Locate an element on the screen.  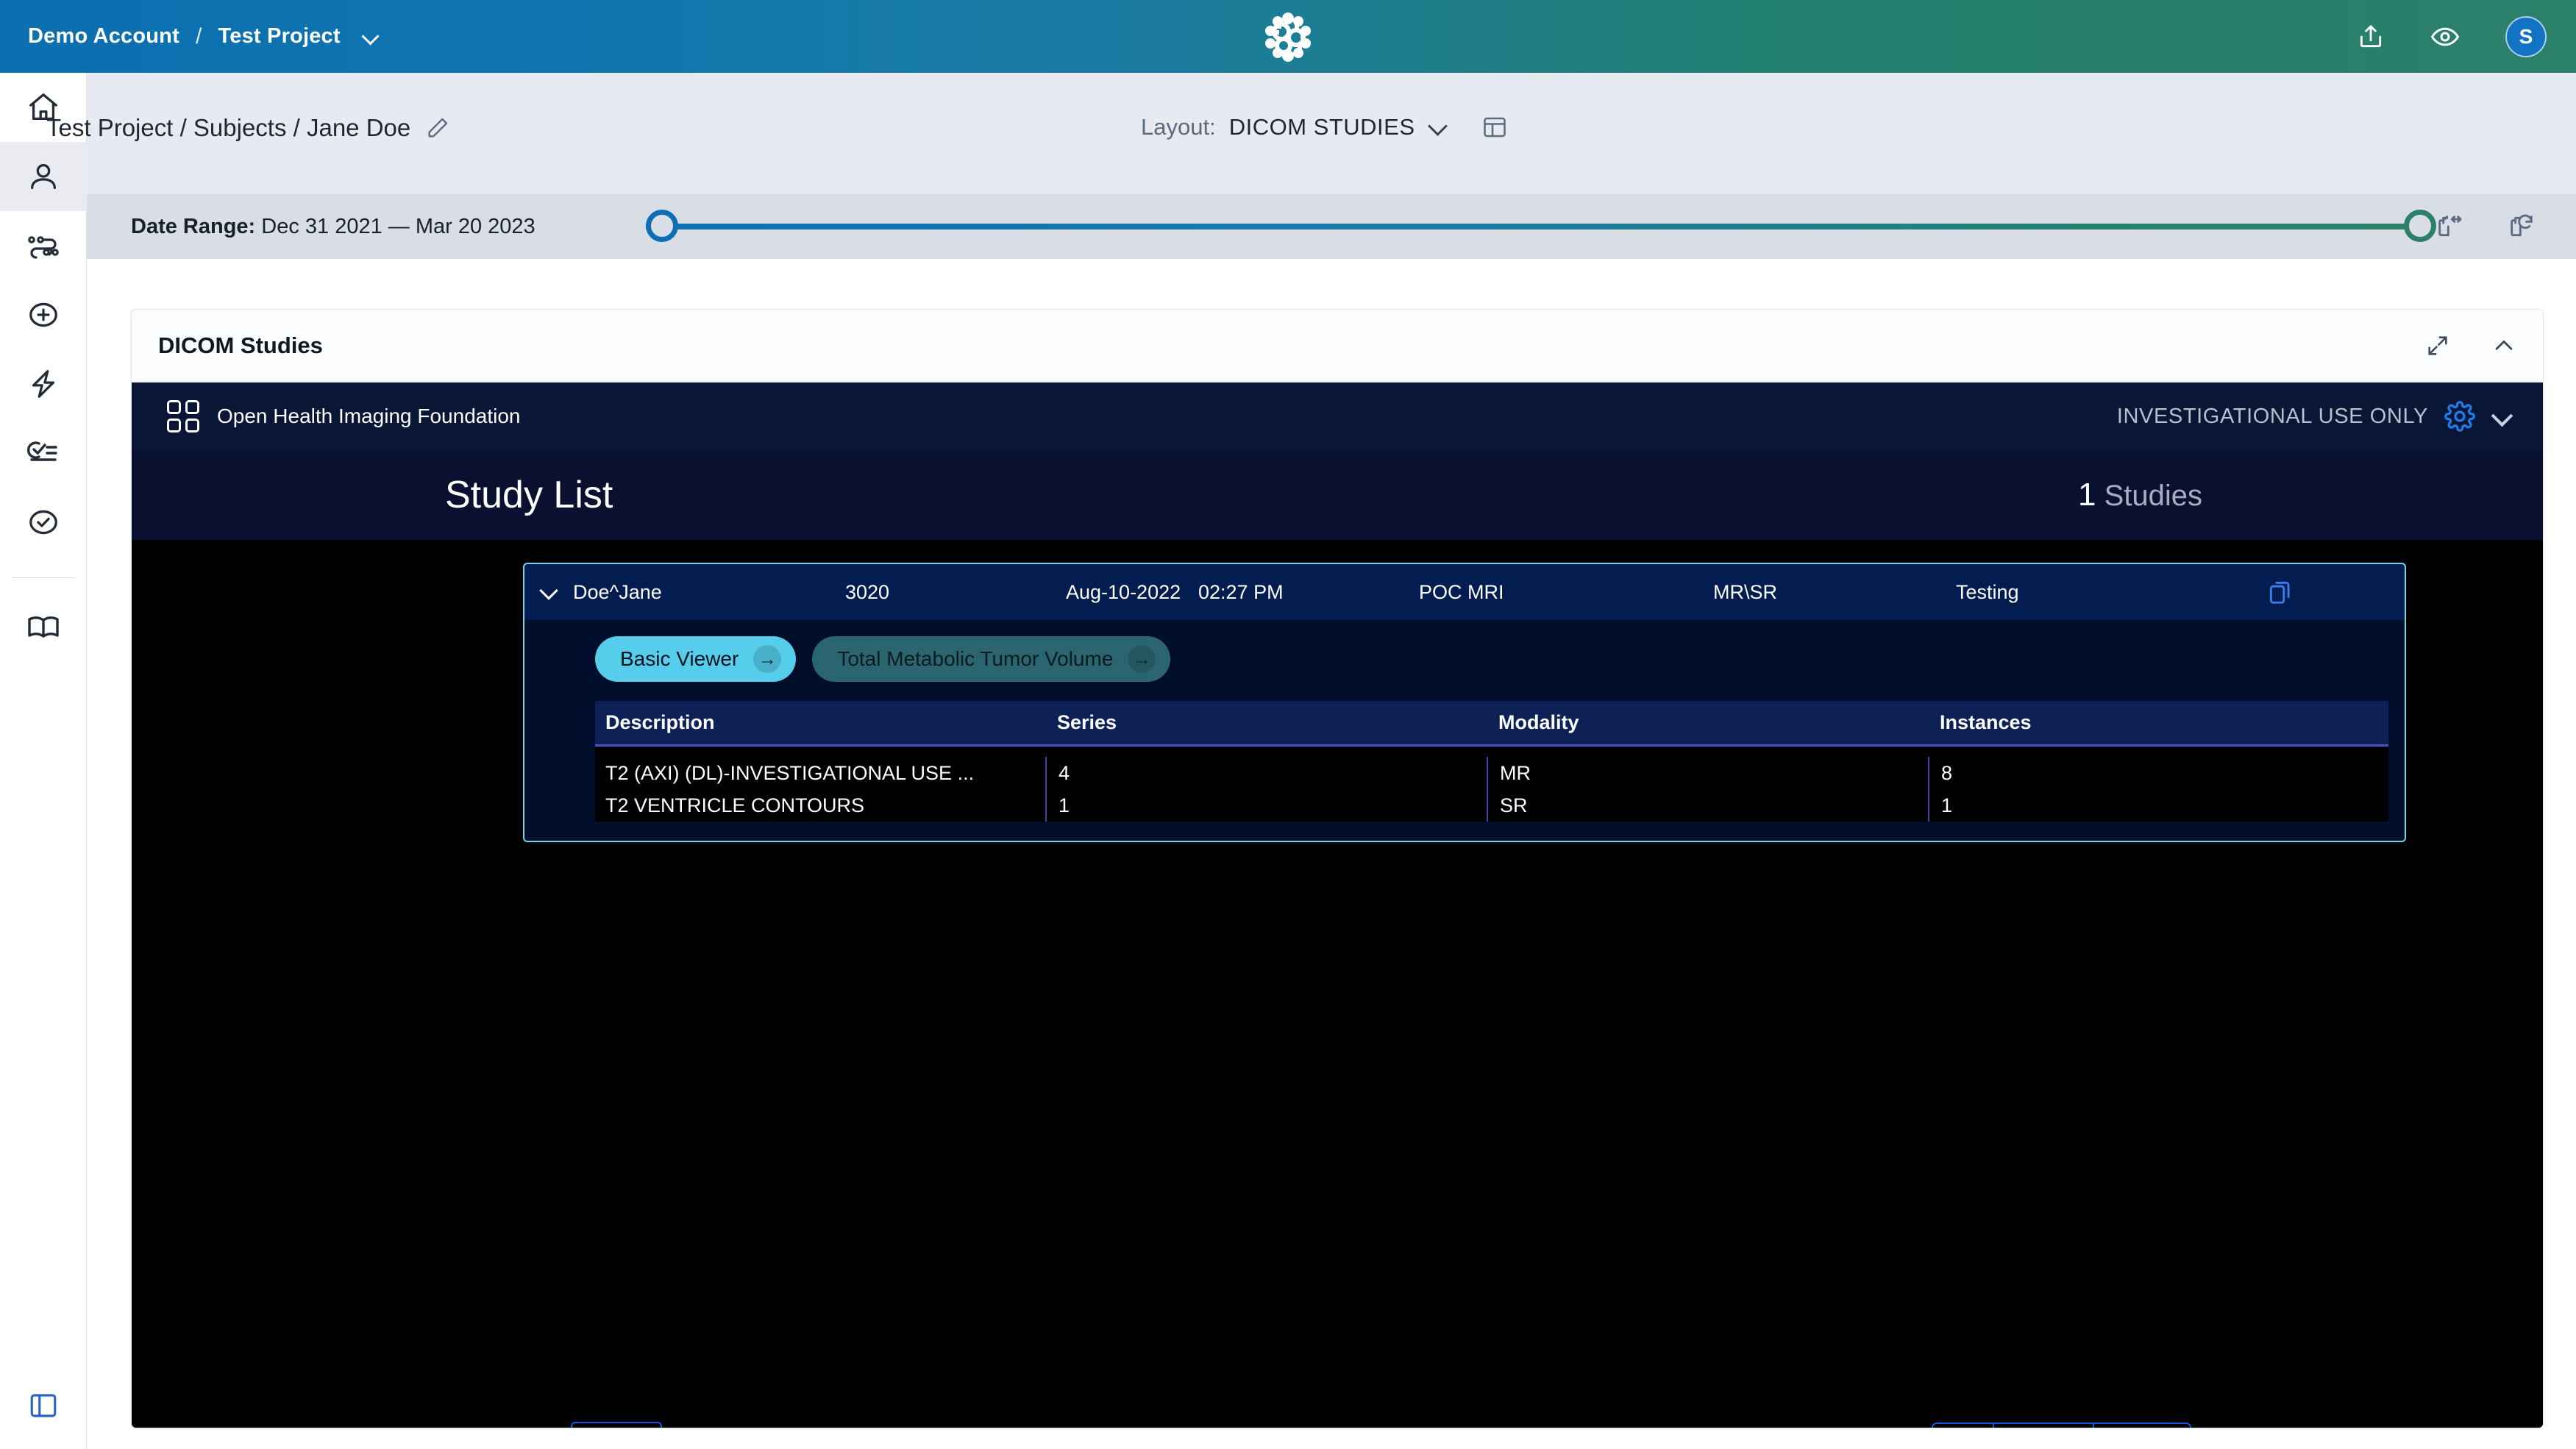
studies-count-label: Studies is located at coordinates (2153, 496).